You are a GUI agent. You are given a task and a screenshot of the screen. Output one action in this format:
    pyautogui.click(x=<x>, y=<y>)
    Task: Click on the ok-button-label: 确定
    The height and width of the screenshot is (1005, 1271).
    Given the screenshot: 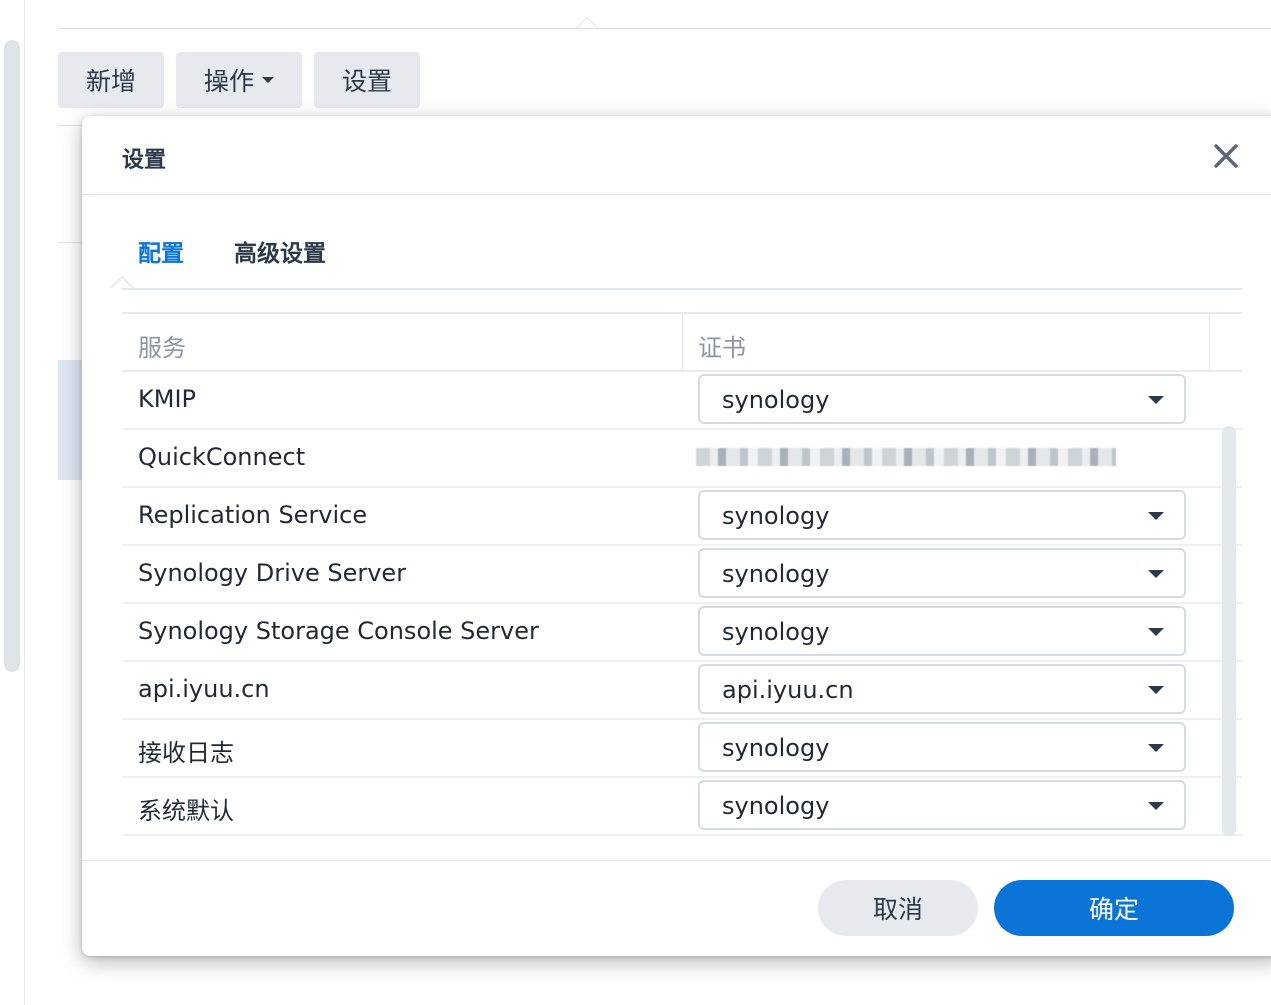 What is the action you would take?
    pyautogui.click(x=1113, y=909)
    